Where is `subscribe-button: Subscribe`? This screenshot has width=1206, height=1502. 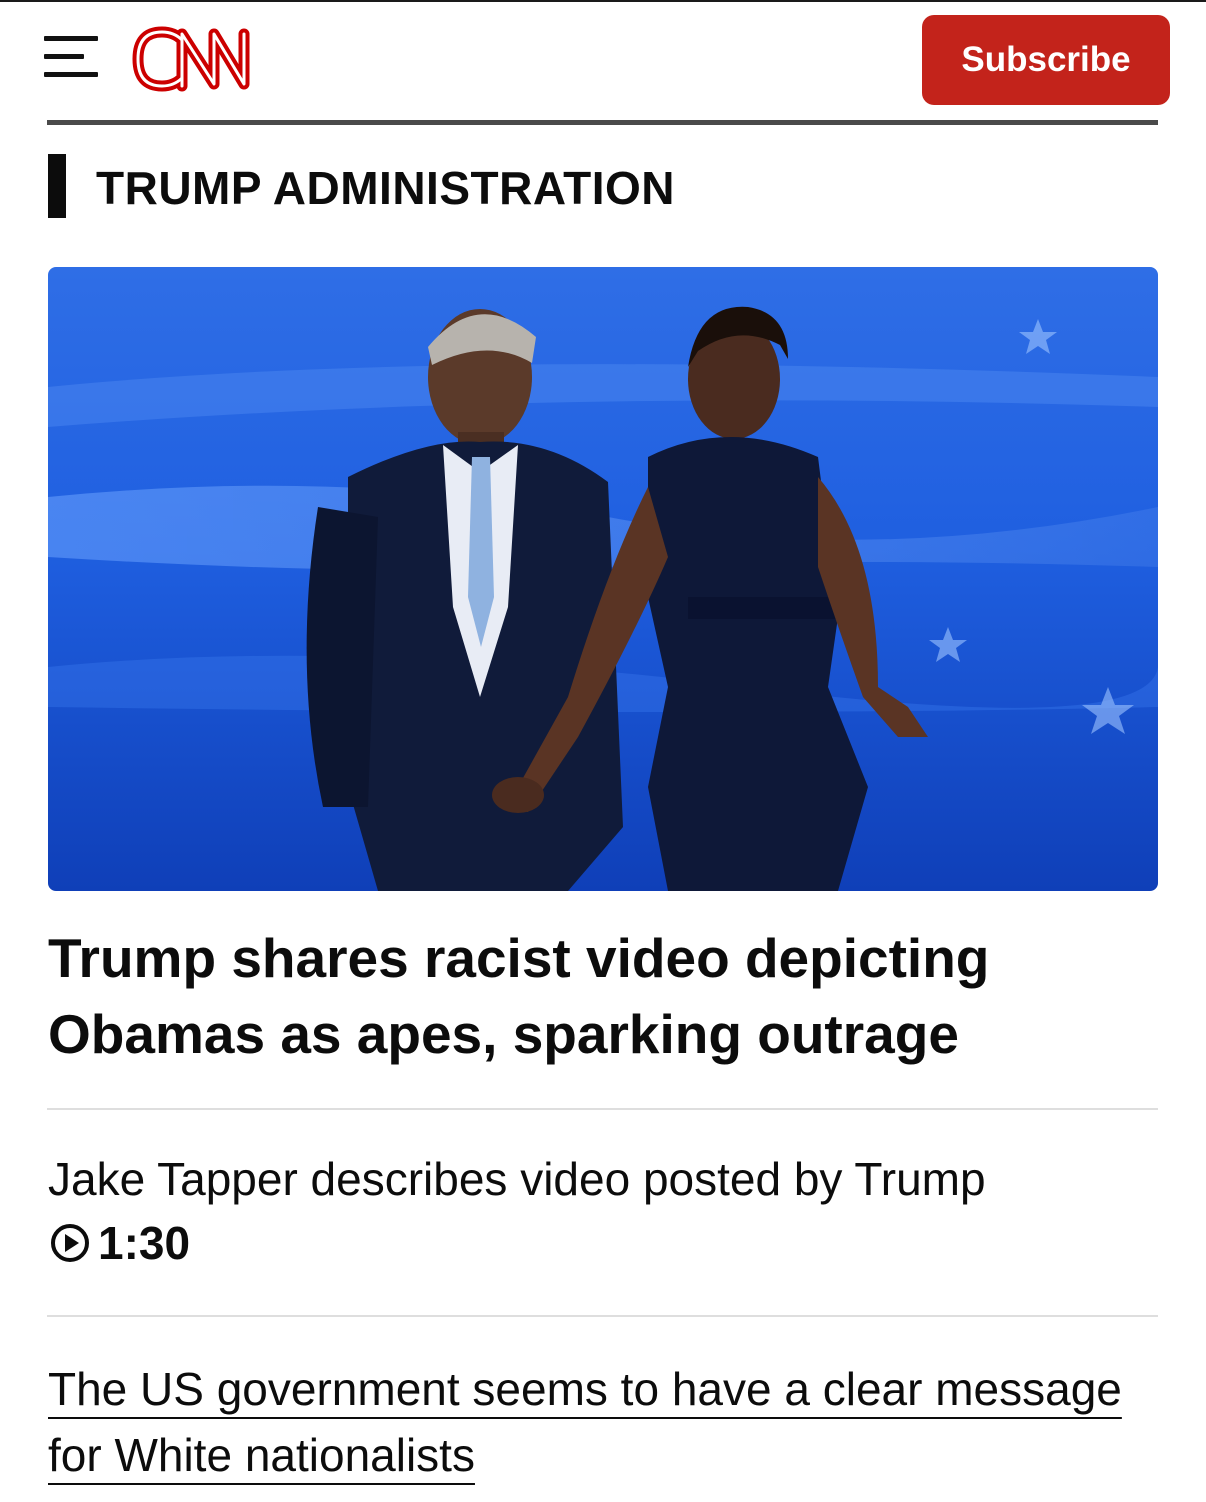 subscribe-button: Subscribe is located at coordinates (1046, 60).